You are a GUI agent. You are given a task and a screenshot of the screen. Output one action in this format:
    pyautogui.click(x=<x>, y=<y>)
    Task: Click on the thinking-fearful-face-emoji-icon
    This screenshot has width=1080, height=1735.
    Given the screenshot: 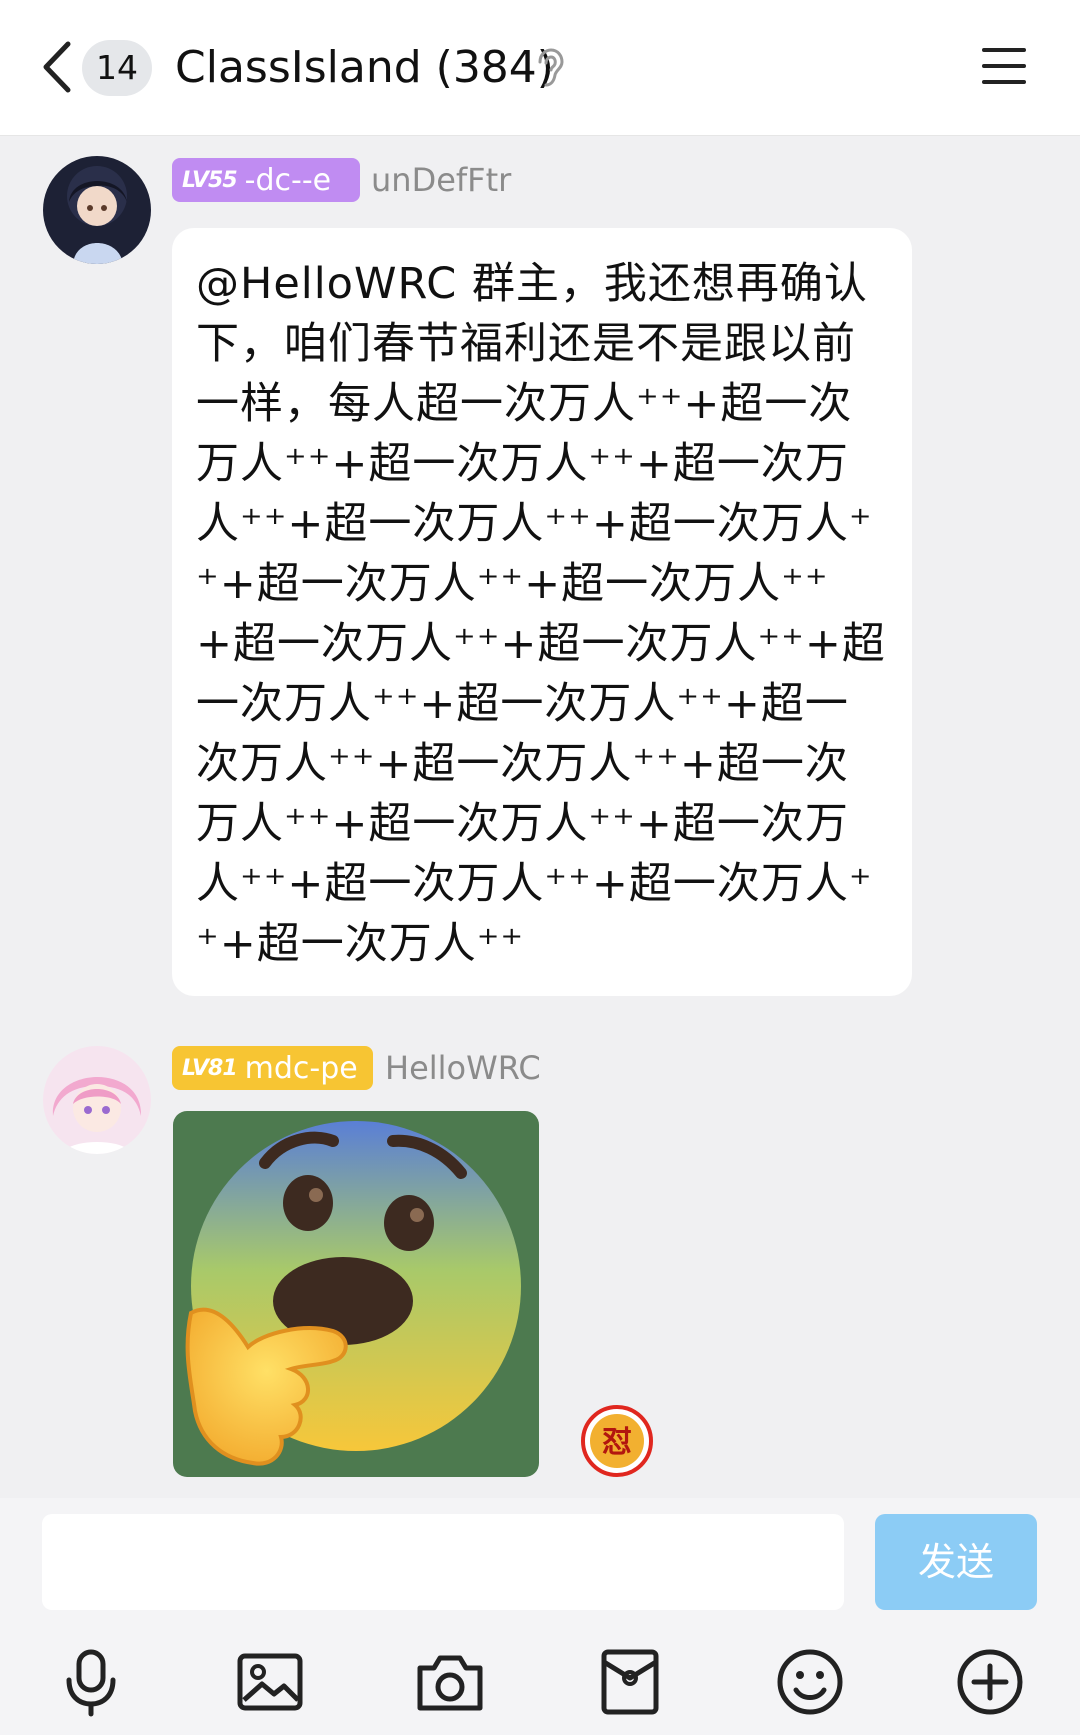 What is the action you would take?
    pyautogui.click(x=353, y=1293)
    